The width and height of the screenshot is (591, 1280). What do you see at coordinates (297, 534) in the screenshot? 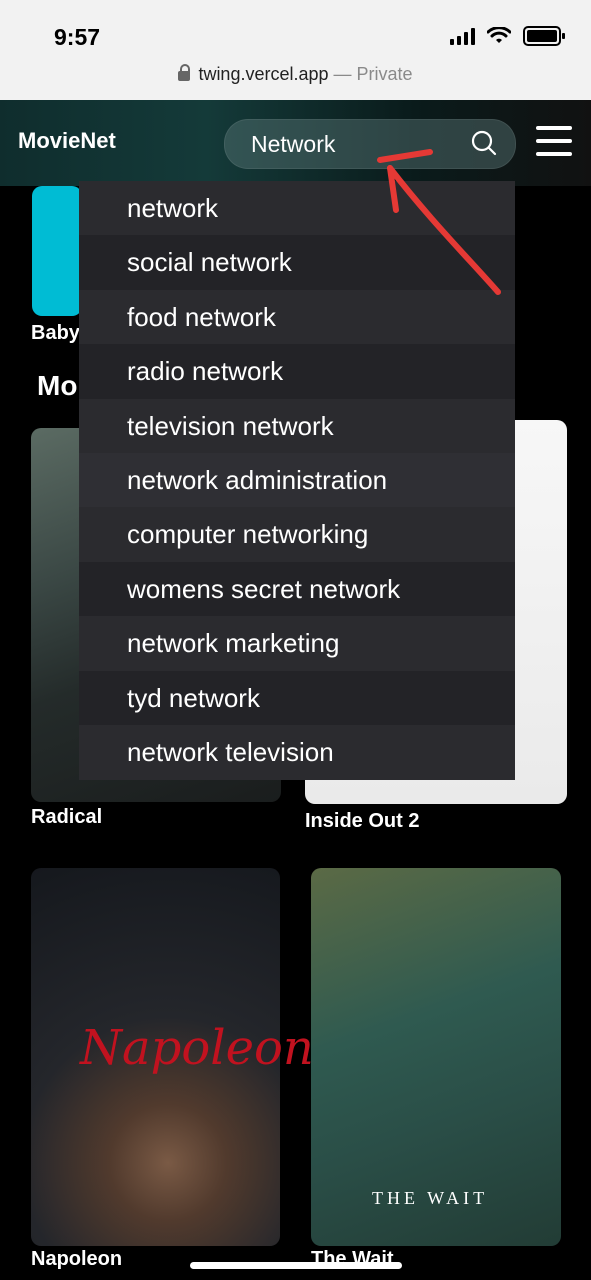
I see `suggestion-item: computer networking` at bounding box center [297, 534].